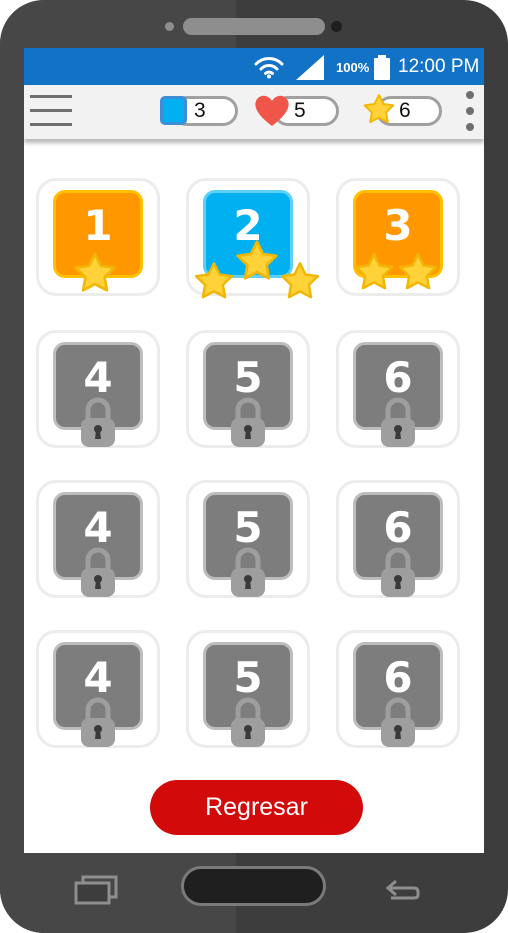  I want to click on level-7-locked: 4, so click(98, 539).